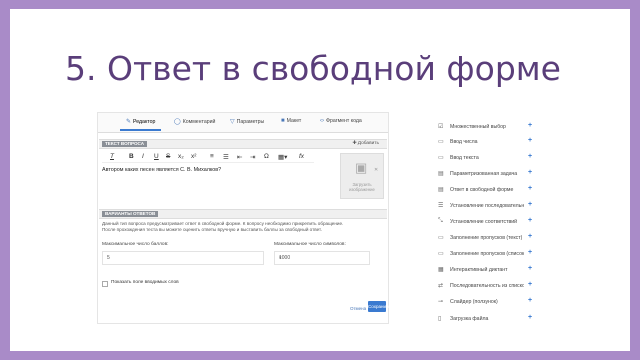 The height and width of the screenshot is (360, 640). I want to click on answer-section-header: ВАРИАНТЫ ОТВЕТОВ, so click(243, 214).